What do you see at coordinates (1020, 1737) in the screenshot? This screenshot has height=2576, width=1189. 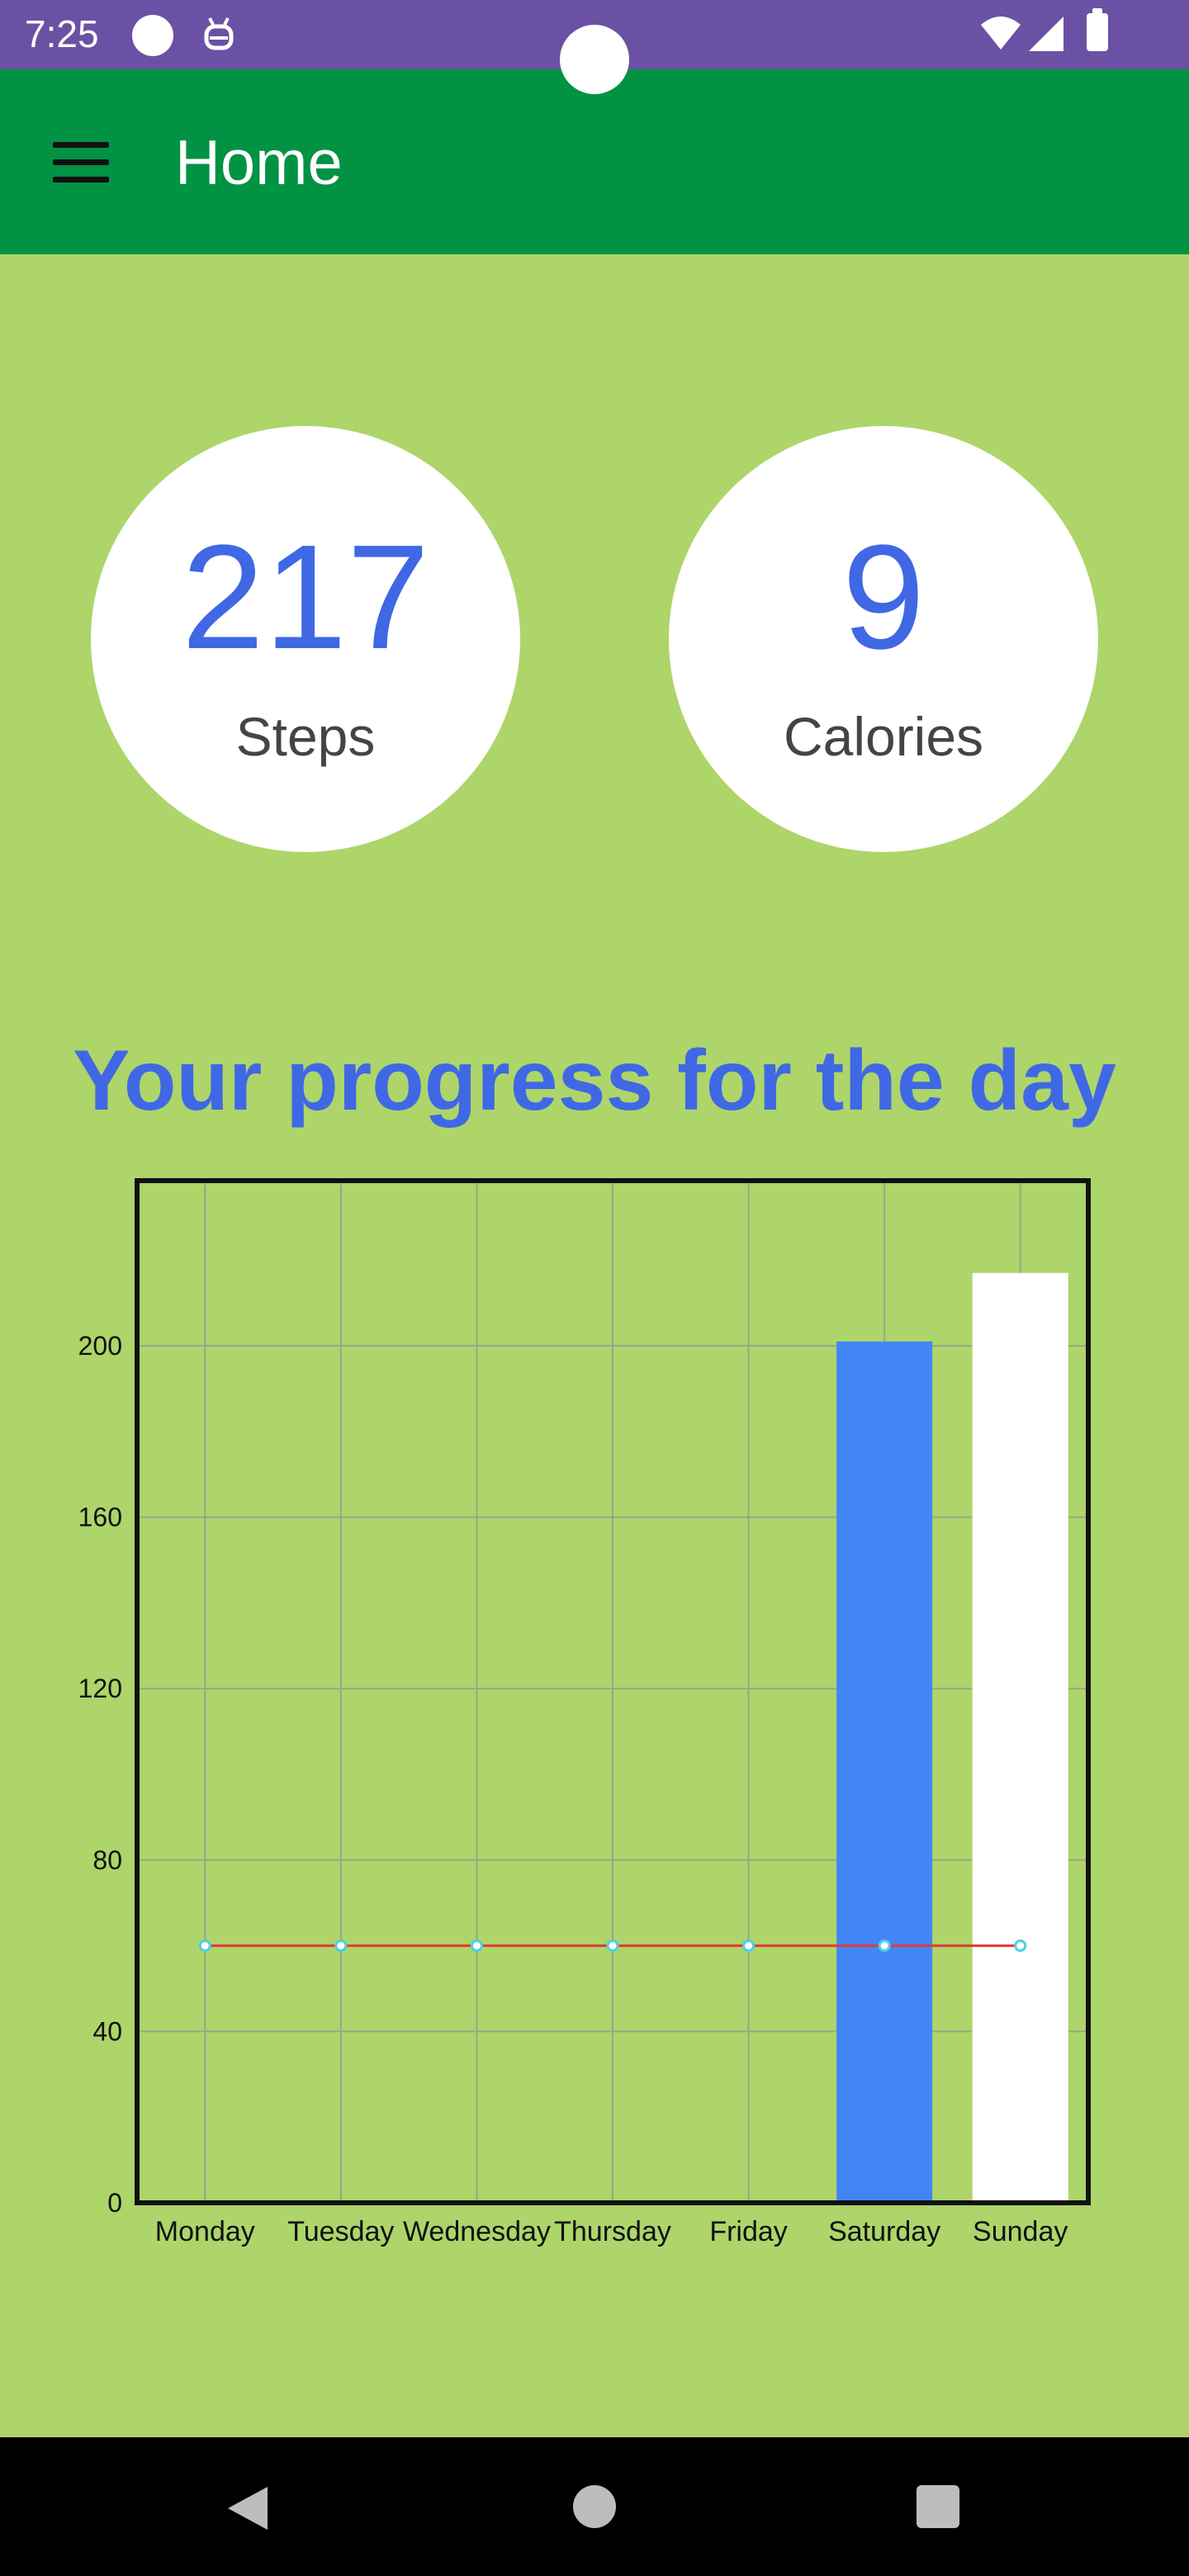 I see `bar-sunday` at bounding box center [1020, 1737].